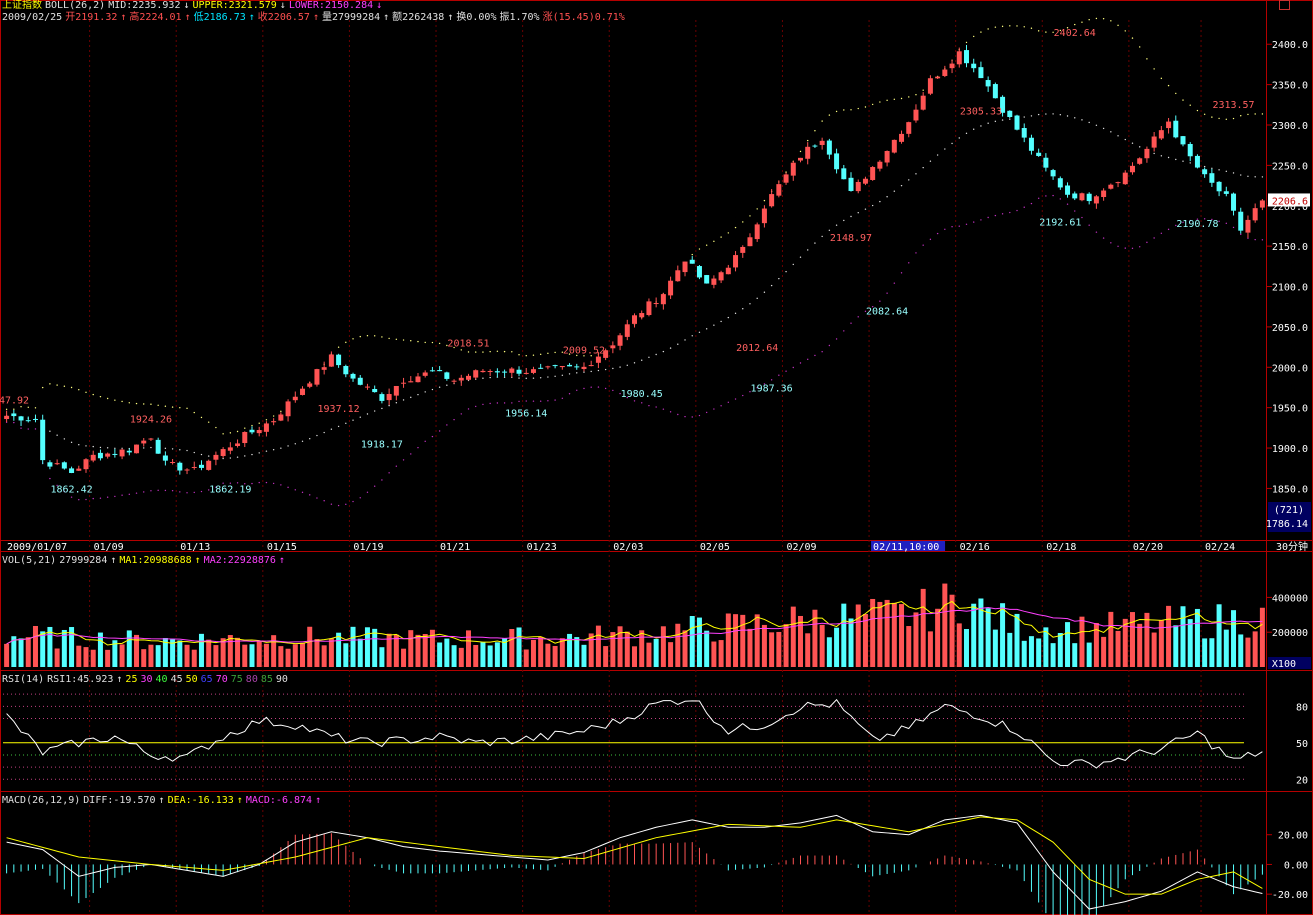 This screenshot has width=1313, height=915. I want to click on price-annotation: 2012.64, so click(757, 348).